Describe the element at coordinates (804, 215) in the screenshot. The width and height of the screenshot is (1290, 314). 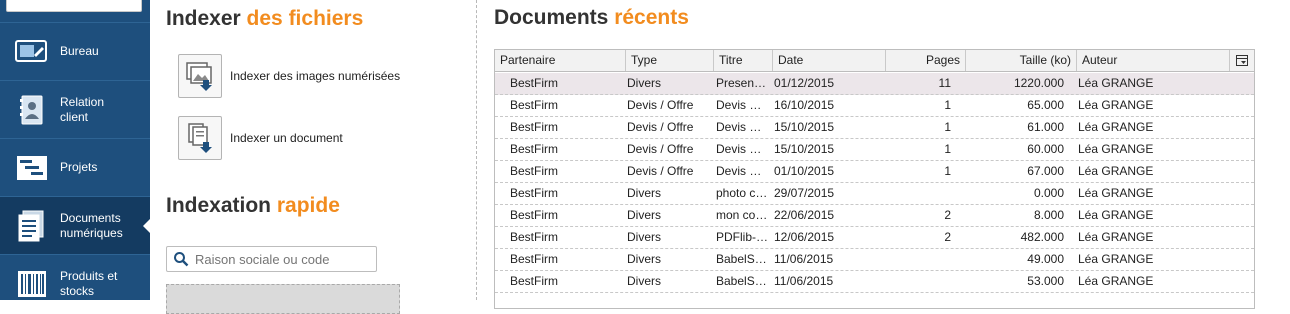
I see `cell-date: 22/06/2015` at that location.